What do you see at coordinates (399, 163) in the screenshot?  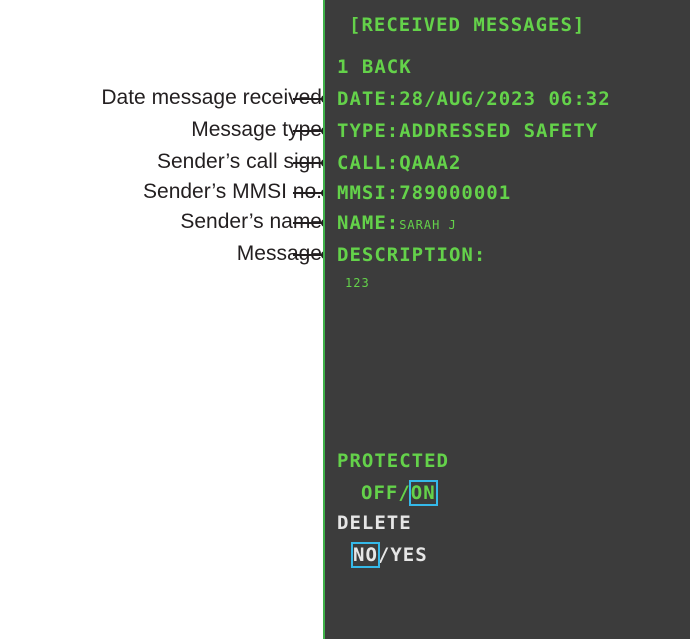 I see `call-field: CALL:QAAA2` at bounding box center [399, 163].